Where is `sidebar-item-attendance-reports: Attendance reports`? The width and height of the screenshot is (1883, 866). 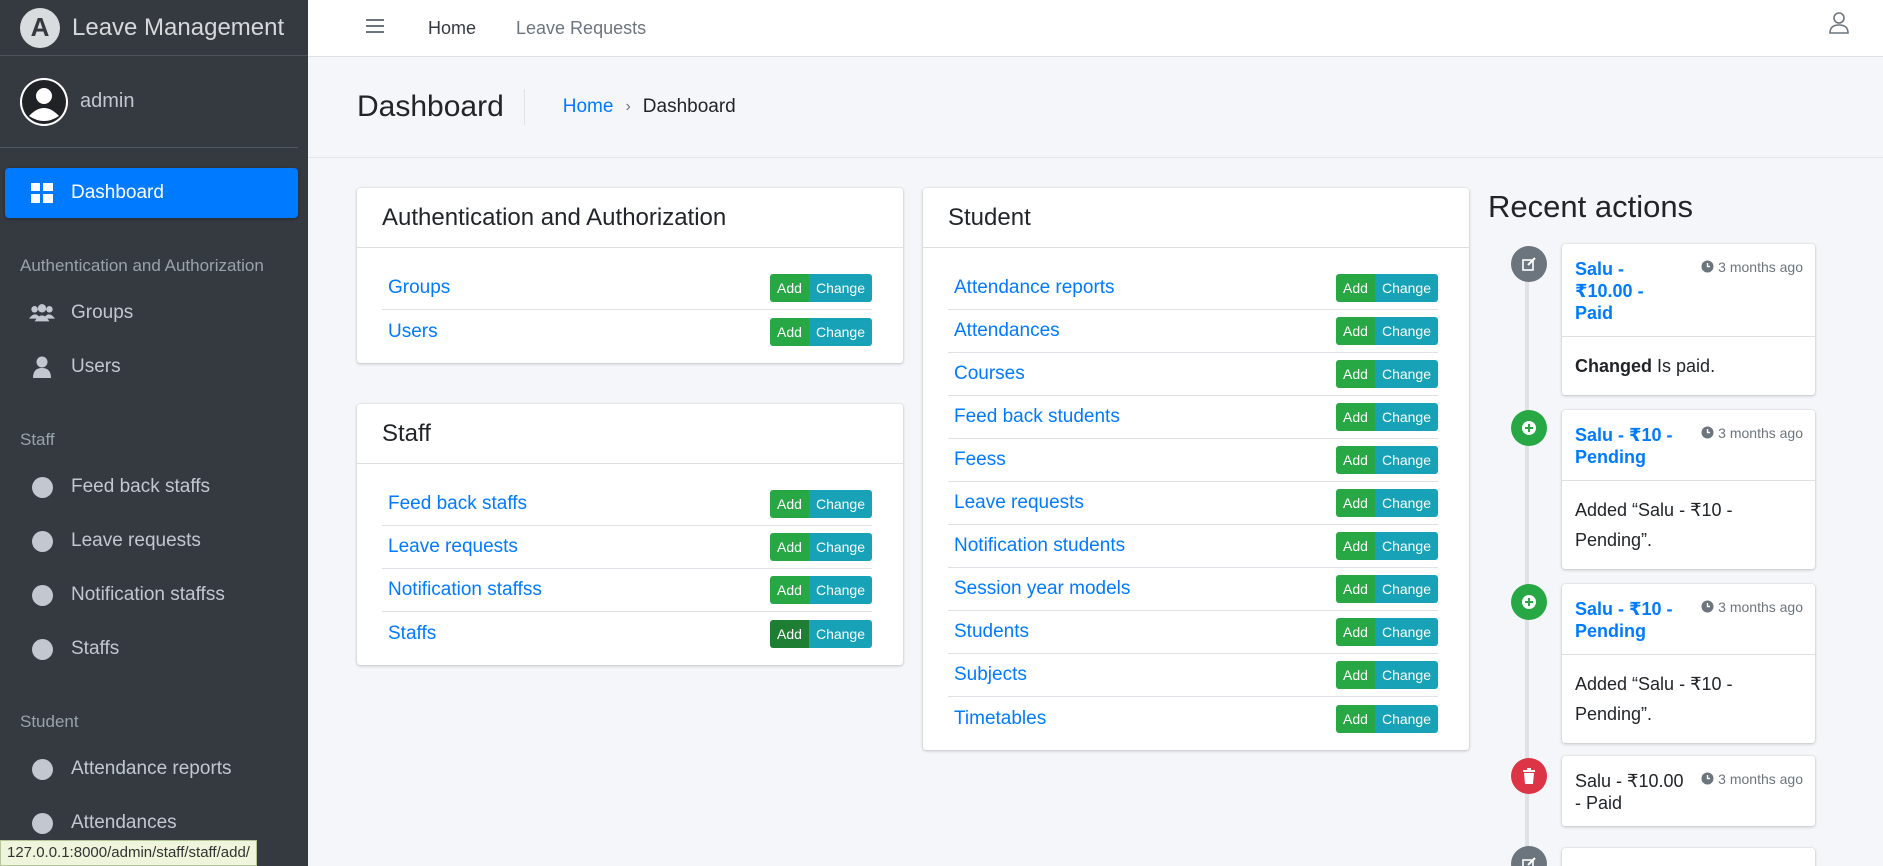 sidebar-item-attendance-reports: Attendance reports is located at coordinates (151, 769).